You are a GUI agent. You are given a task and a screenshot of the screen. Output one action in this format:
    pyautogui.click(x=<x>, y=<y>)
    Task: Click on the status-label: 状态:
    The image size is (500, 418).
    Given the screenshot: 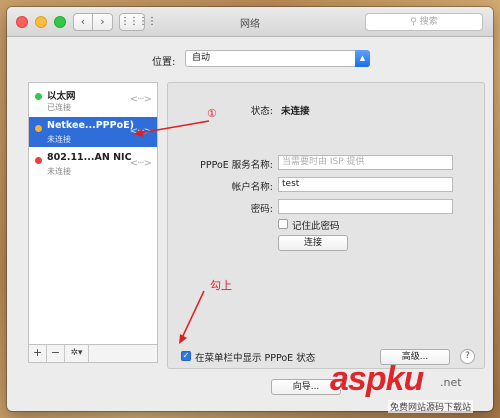 What is the action you would take?
    pyautogui.click(x=261, y=111)
    